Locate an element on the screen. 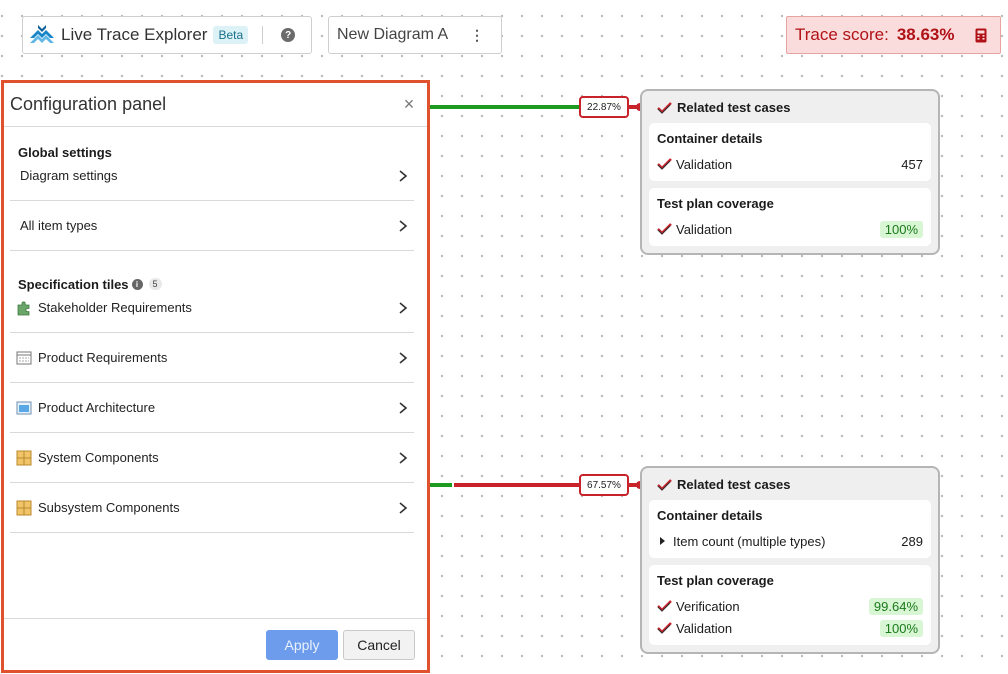 Image resolution: width=1008 pixels, height=674 pixels. puzzle-icon is located at coordinates (23, 308).